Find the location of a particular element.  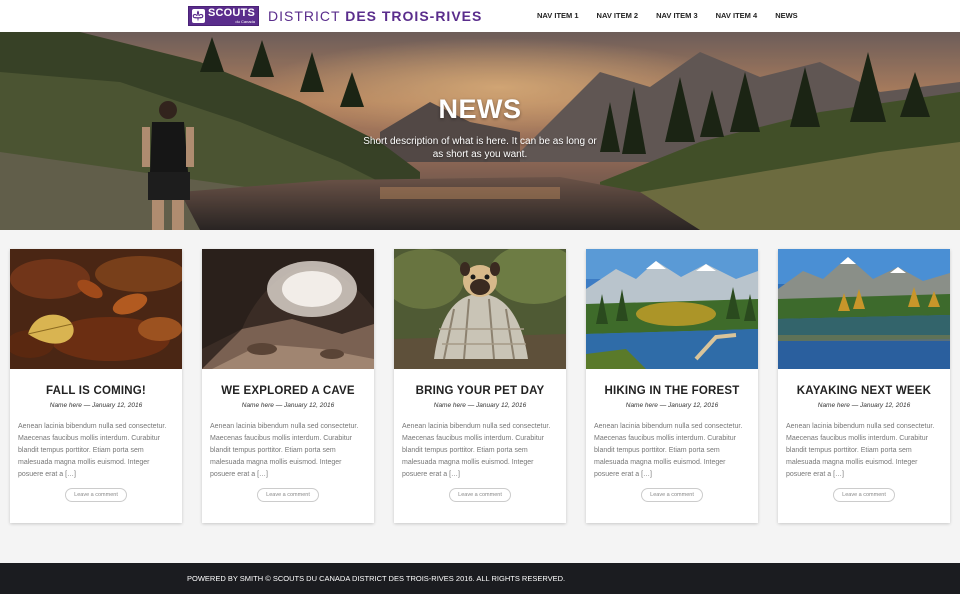

post-image-autumn-leaves is located at coordinates (96, 309).